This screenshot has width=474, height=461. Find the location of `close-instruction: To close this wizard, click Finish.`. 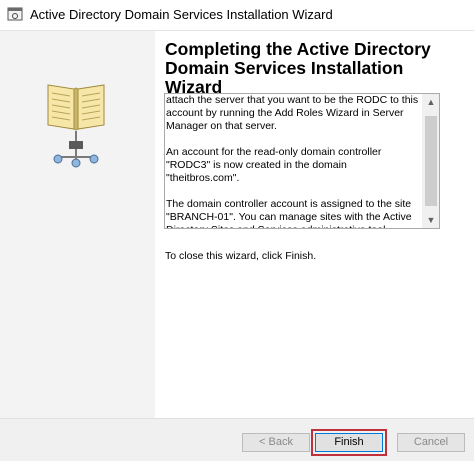

close-instruction: To close this wizard, click Finish. is located at coordinates (241, 256).